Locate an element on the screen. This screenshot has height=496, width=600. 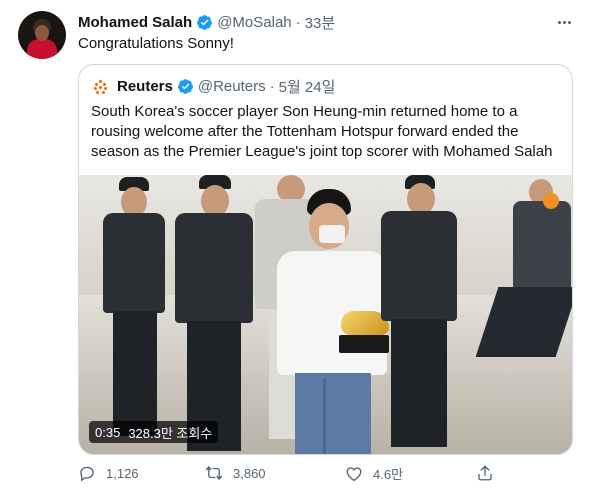
like-count: 4.6만 is located at coordinates (388, 474).